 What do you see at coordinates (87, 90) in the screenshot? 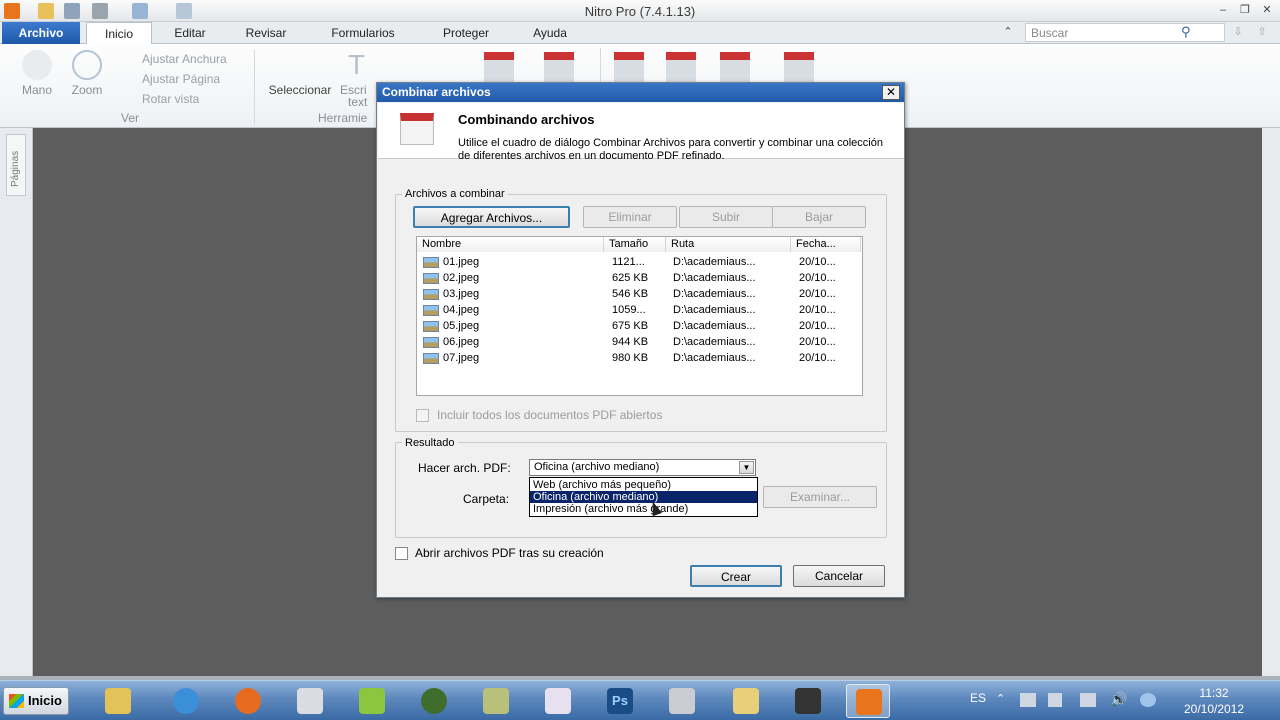
I see `zoom-tool-label: Zoom` at bounding box center [87, 90].